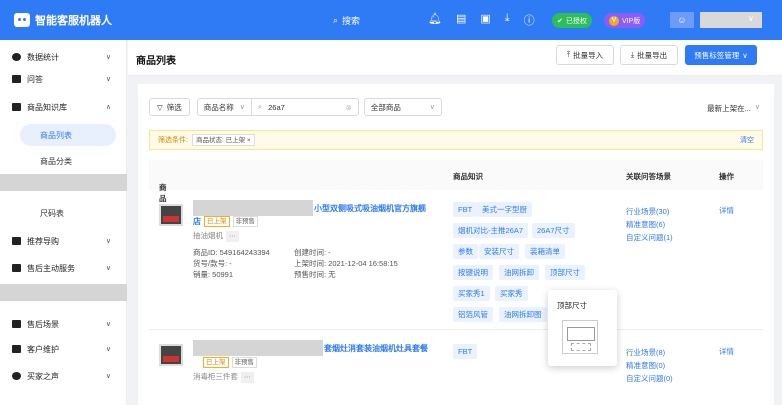 This screenshot has height=405, width=782. Describe the element at coordinates (572, 20) in the screenshot. I see `authorized-badge: ✔ 已授权` at that location.